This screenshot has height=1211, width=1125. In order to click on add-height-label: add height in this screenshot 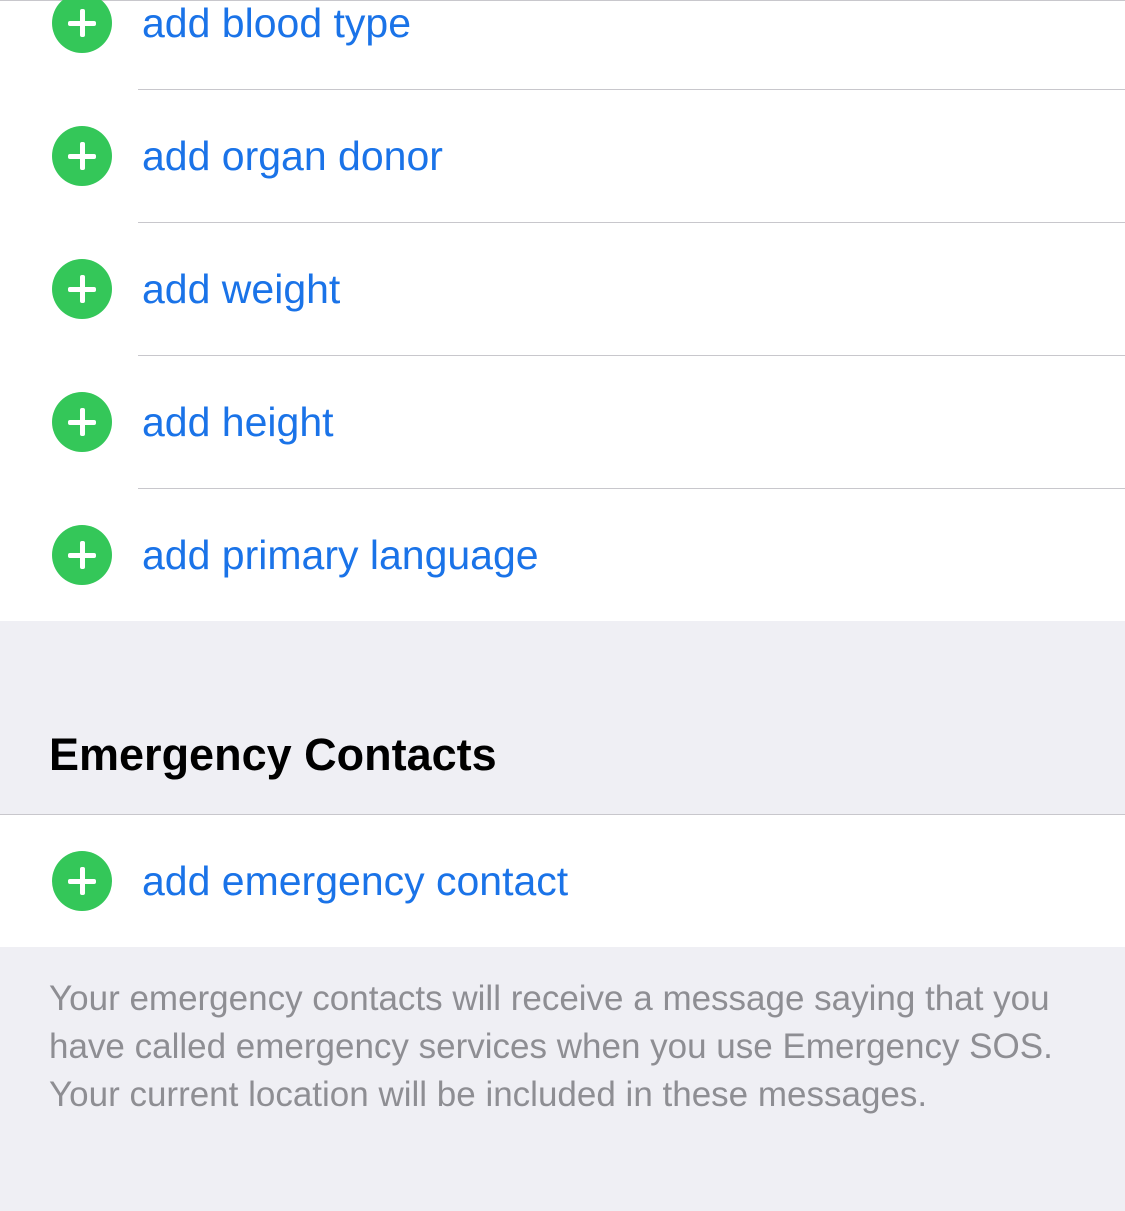, I will do `click(238, 422)`.